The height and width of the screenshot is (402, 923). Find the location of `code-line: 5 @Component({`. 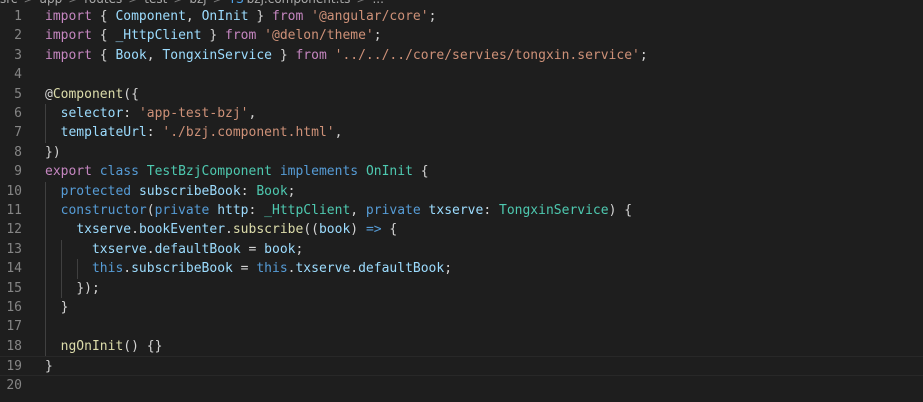

code-line: 5 @Component({ is located at coordinates (461, 94).